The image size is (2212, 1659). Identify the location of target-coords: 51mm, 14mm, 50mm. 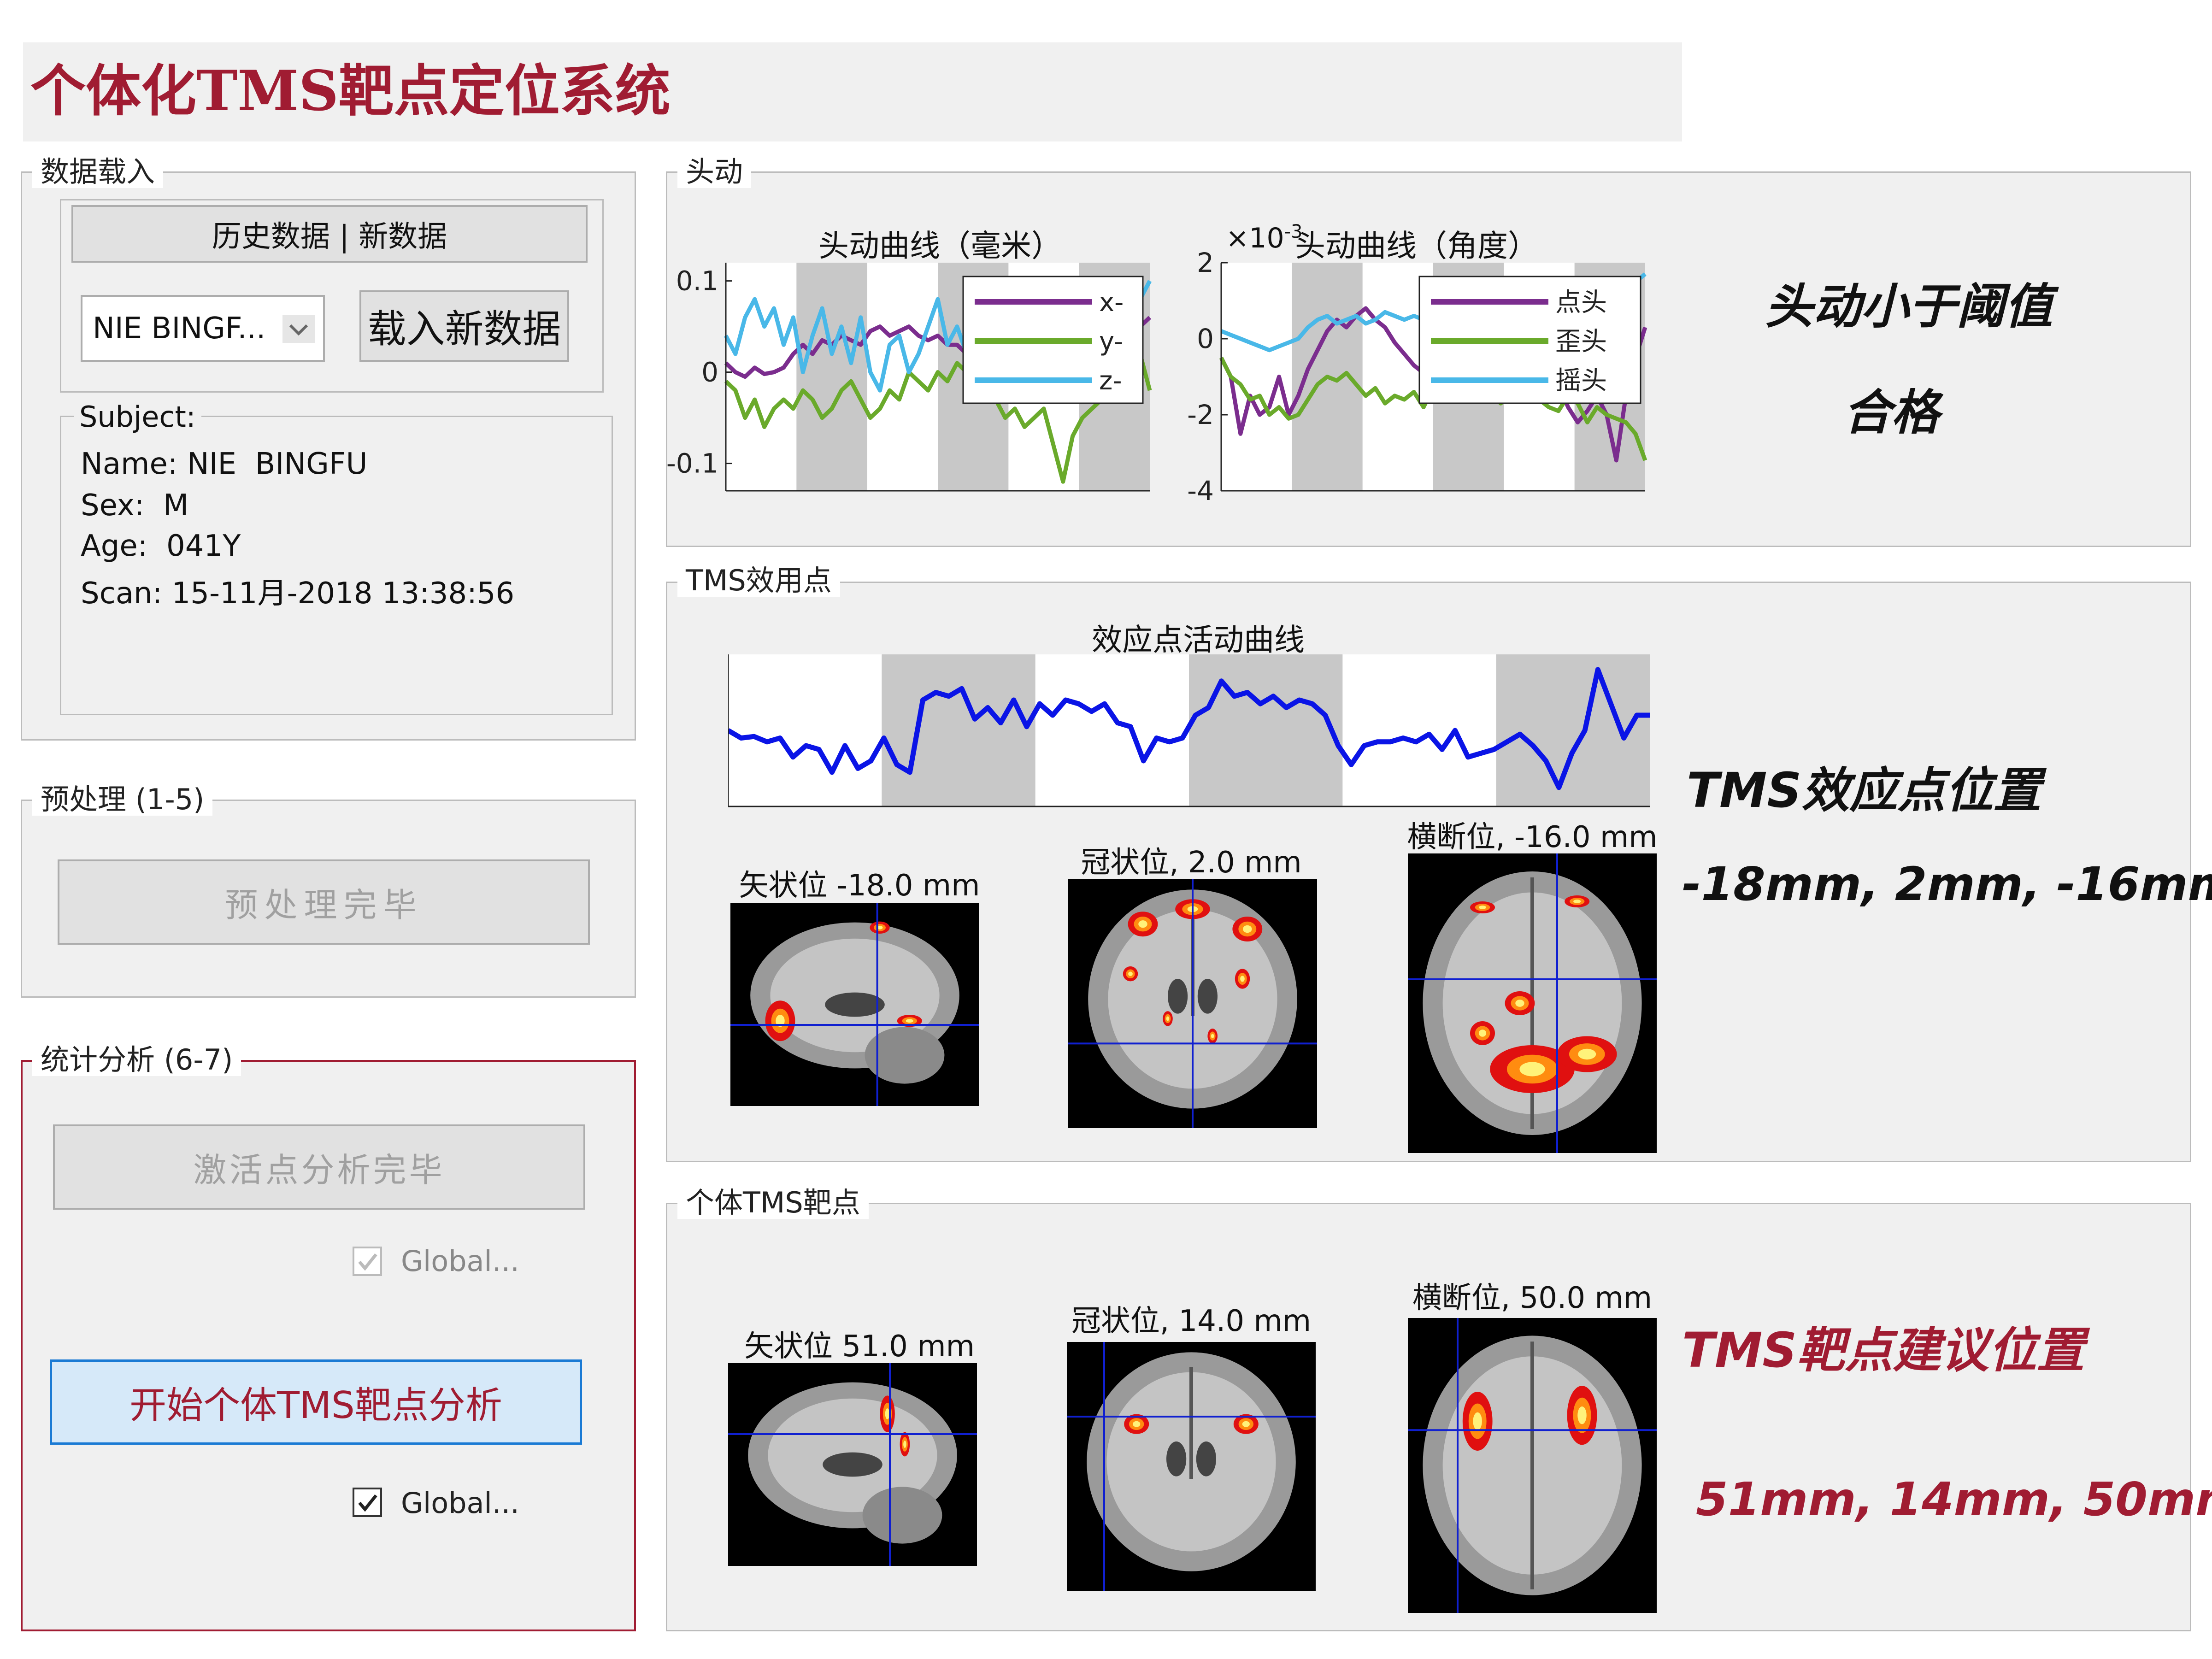
(1954, 1499).